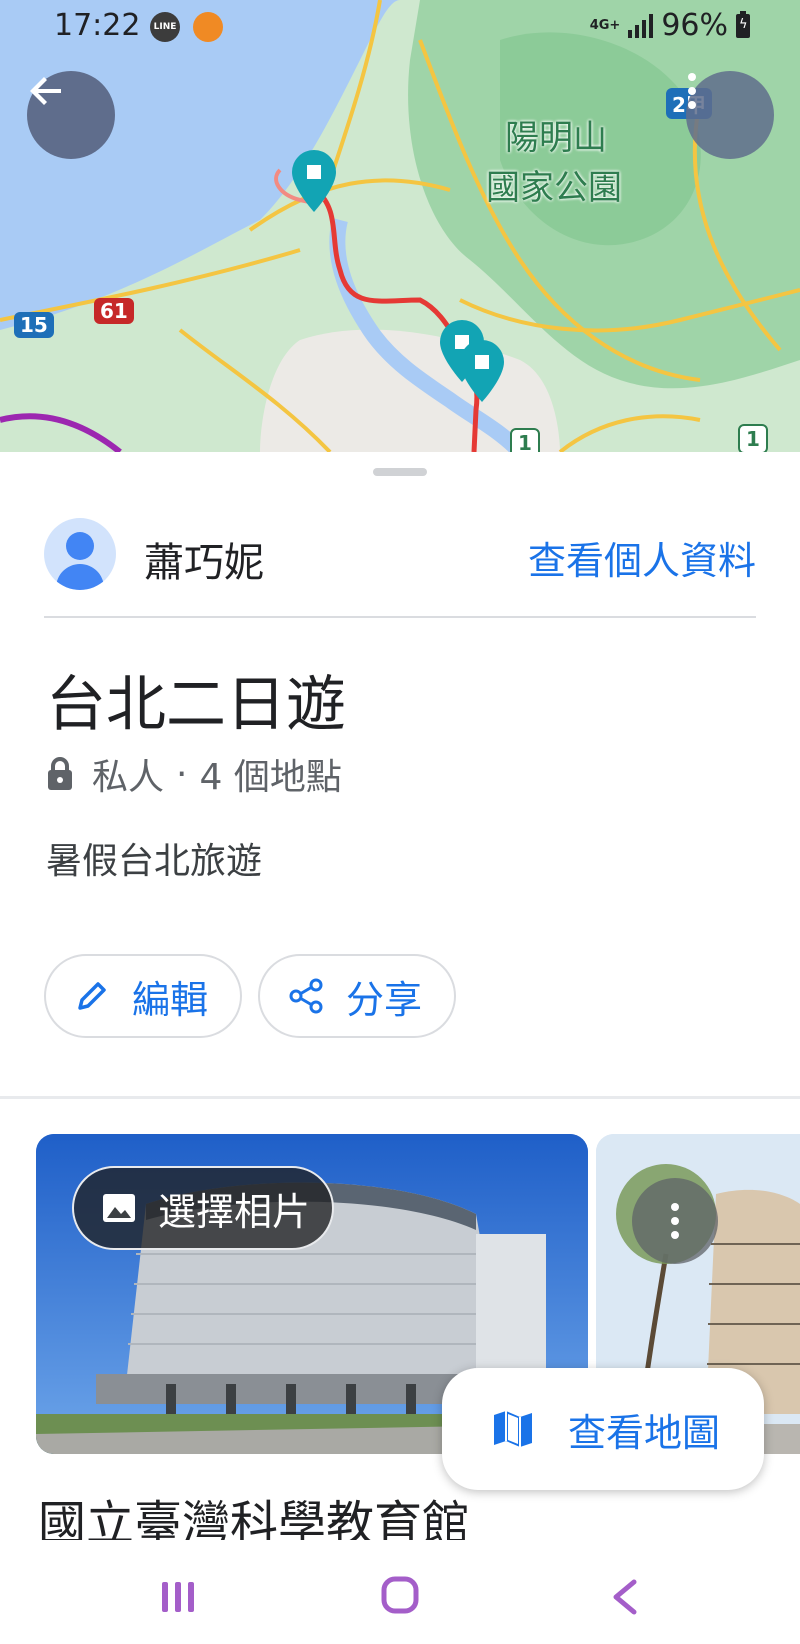 This screenshot has height=1644, width=800. I want to click on choose-photo-button: 選擇相片, so click(203, 1208).